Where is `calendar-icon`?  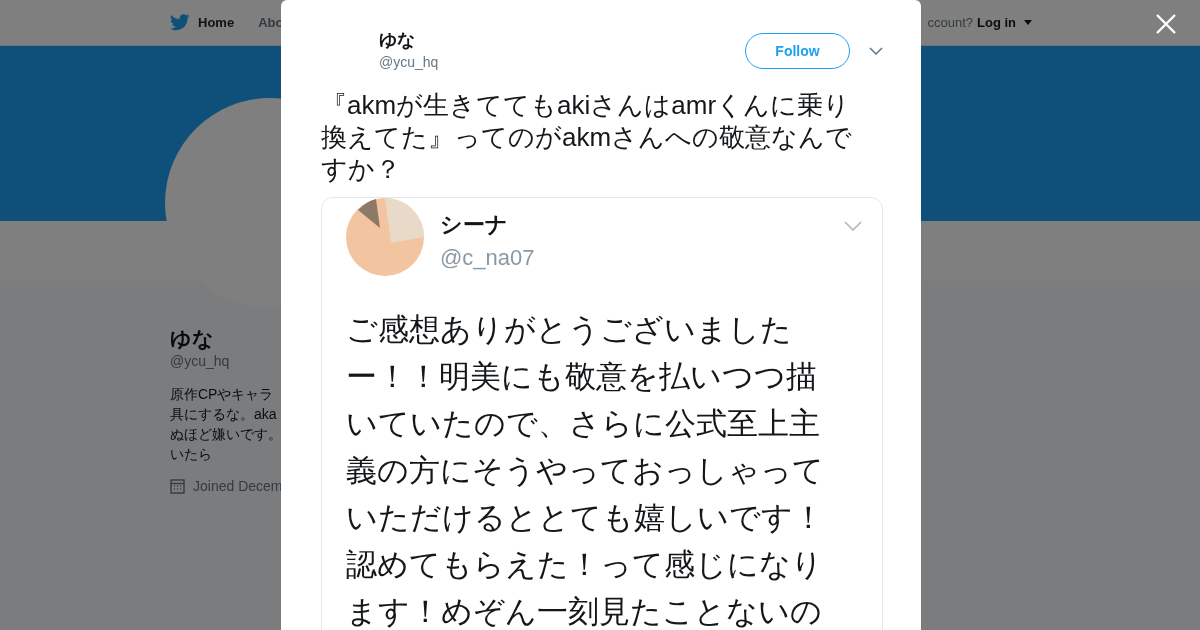 calendar-icon is located at coordinates (177, 487).